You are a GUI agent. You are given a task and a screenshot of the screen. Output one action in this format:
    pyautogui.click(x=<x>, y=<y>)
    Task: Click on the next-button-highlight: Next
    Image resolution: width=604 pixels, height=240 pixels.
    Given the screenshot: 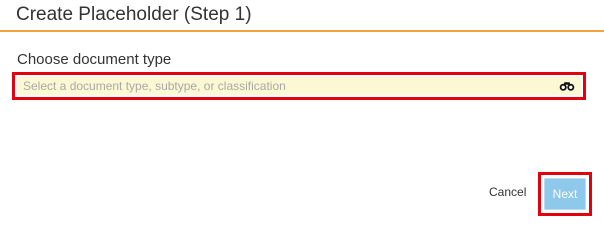 What is the action you would take?
    pyautogui.click(x=565, y=194)
    